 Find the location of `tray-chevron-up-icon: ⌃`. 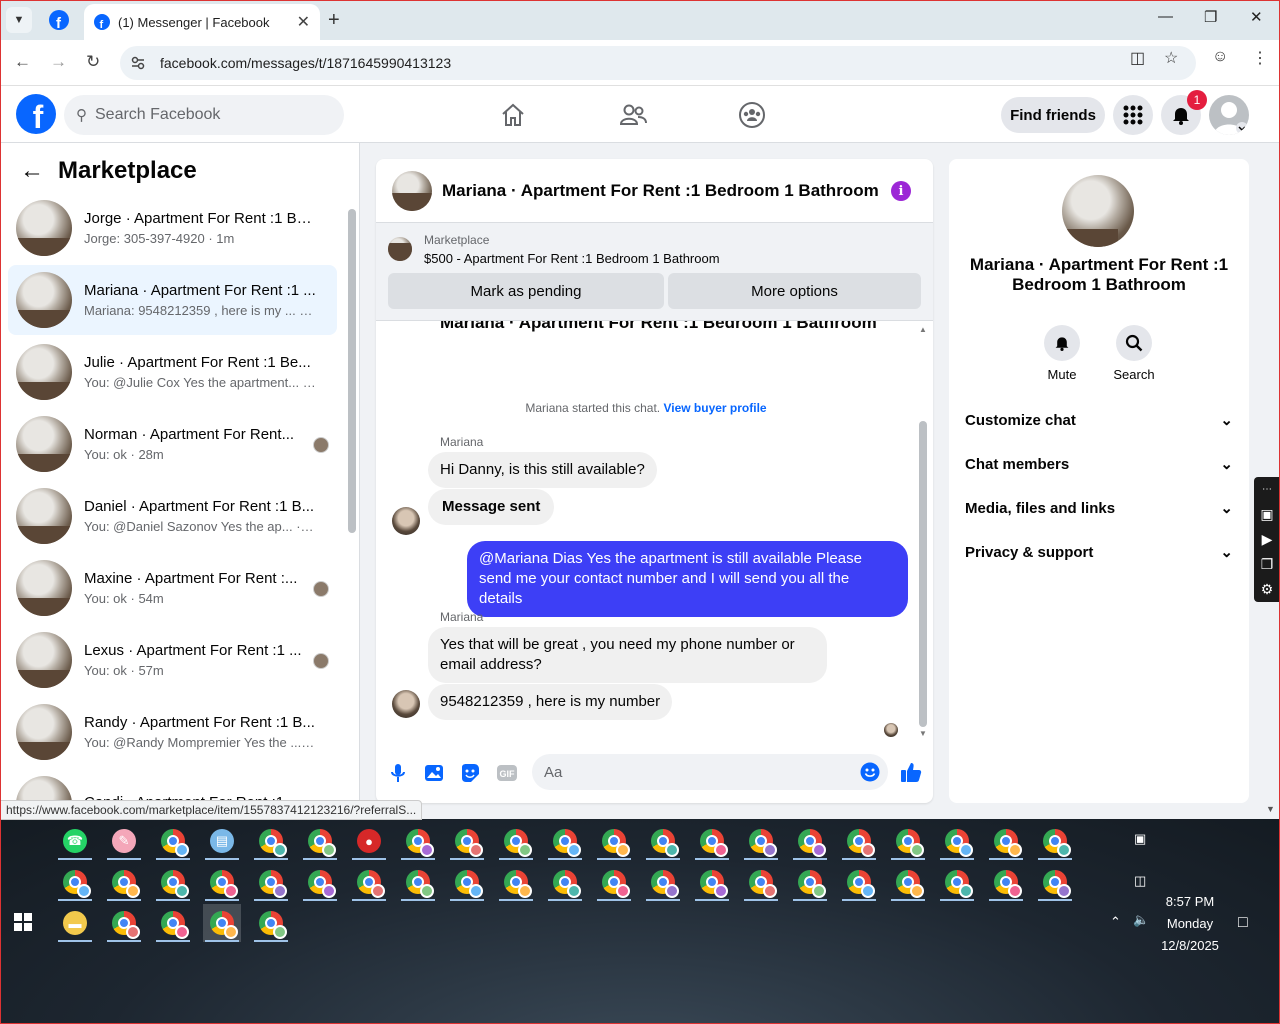

tray-chevron-up-icon: ⌃ is located at coordinates (1115, 922).